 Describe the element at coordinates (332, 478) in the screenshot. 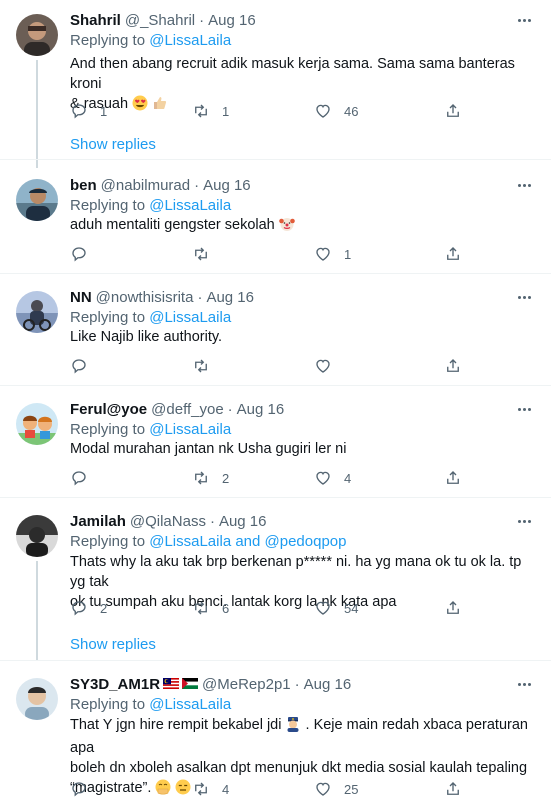

I see `like-button: 4` at that location.